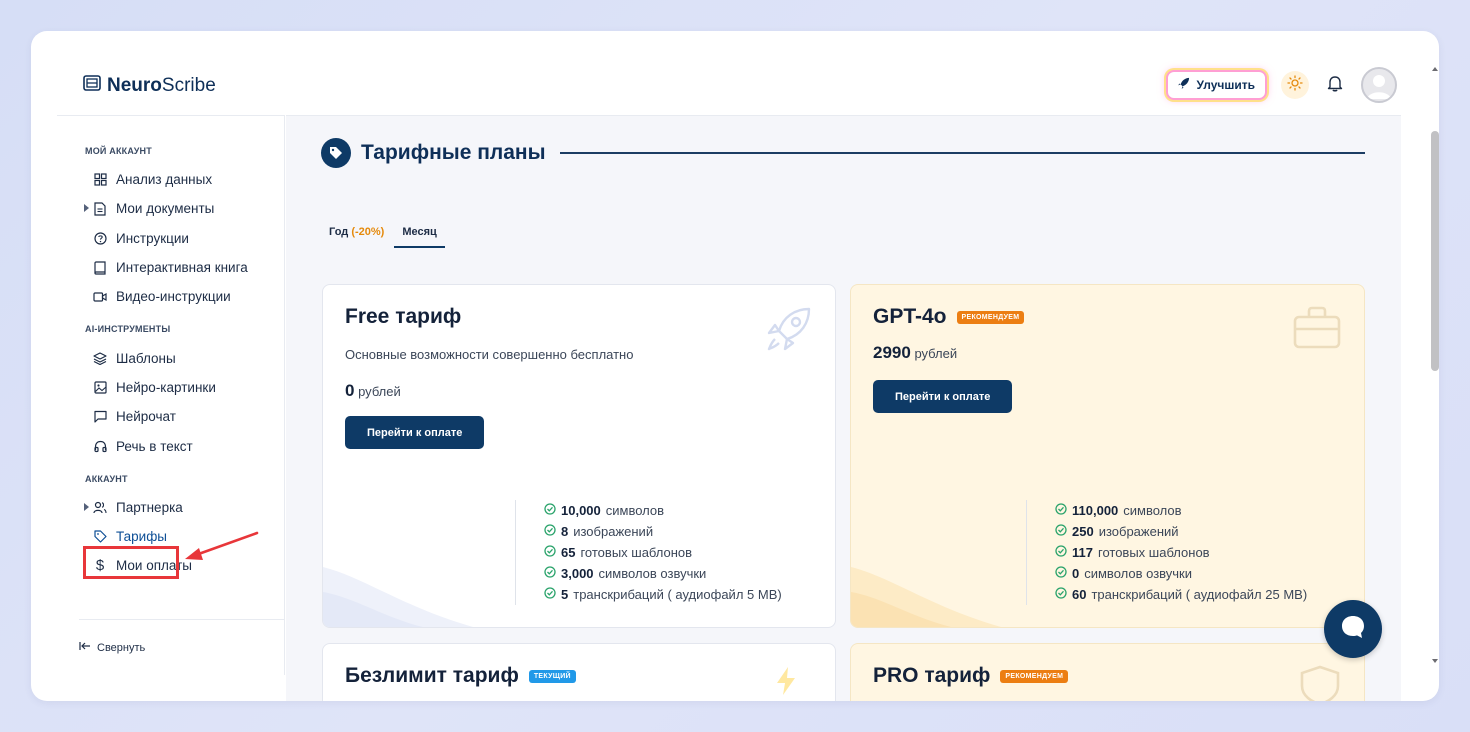  What do you see at coordinates (92, 86) in the screenshot?
I see `logo-icon` at bounding box center [92, 86].